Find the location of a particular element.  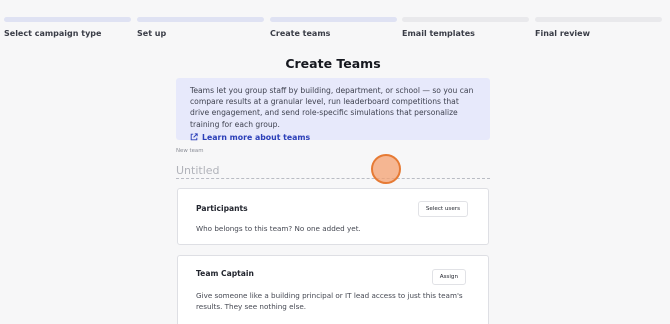

new-team-label: New team is located at coordinates (190, 151).